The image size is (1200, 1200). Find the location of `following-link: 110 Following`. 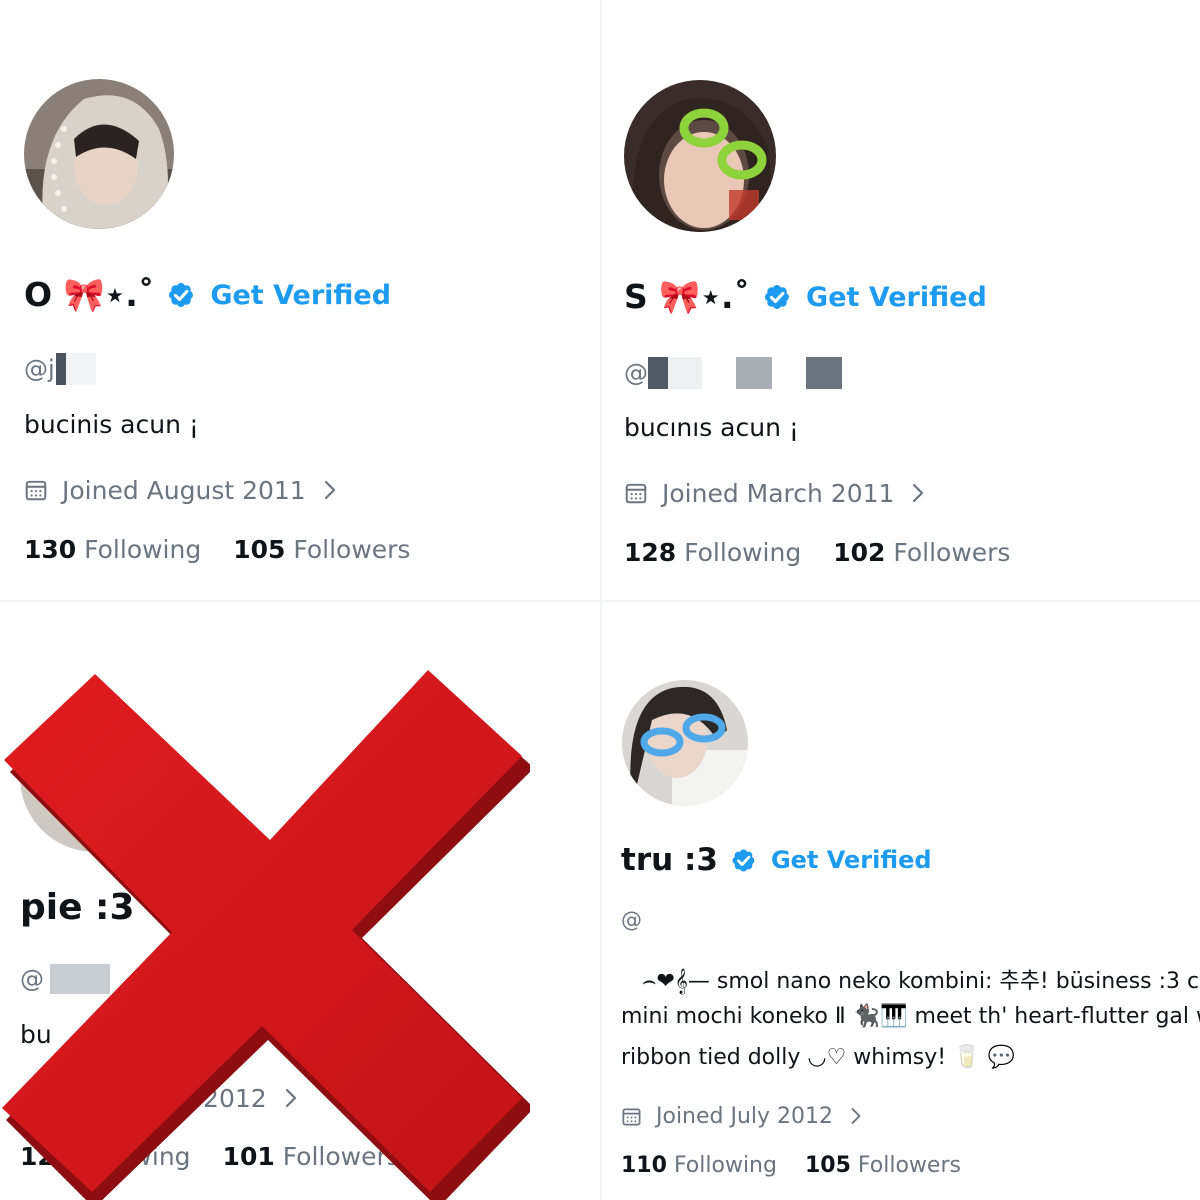

following-link: 110 Following is located at coordinates (699, 1165).